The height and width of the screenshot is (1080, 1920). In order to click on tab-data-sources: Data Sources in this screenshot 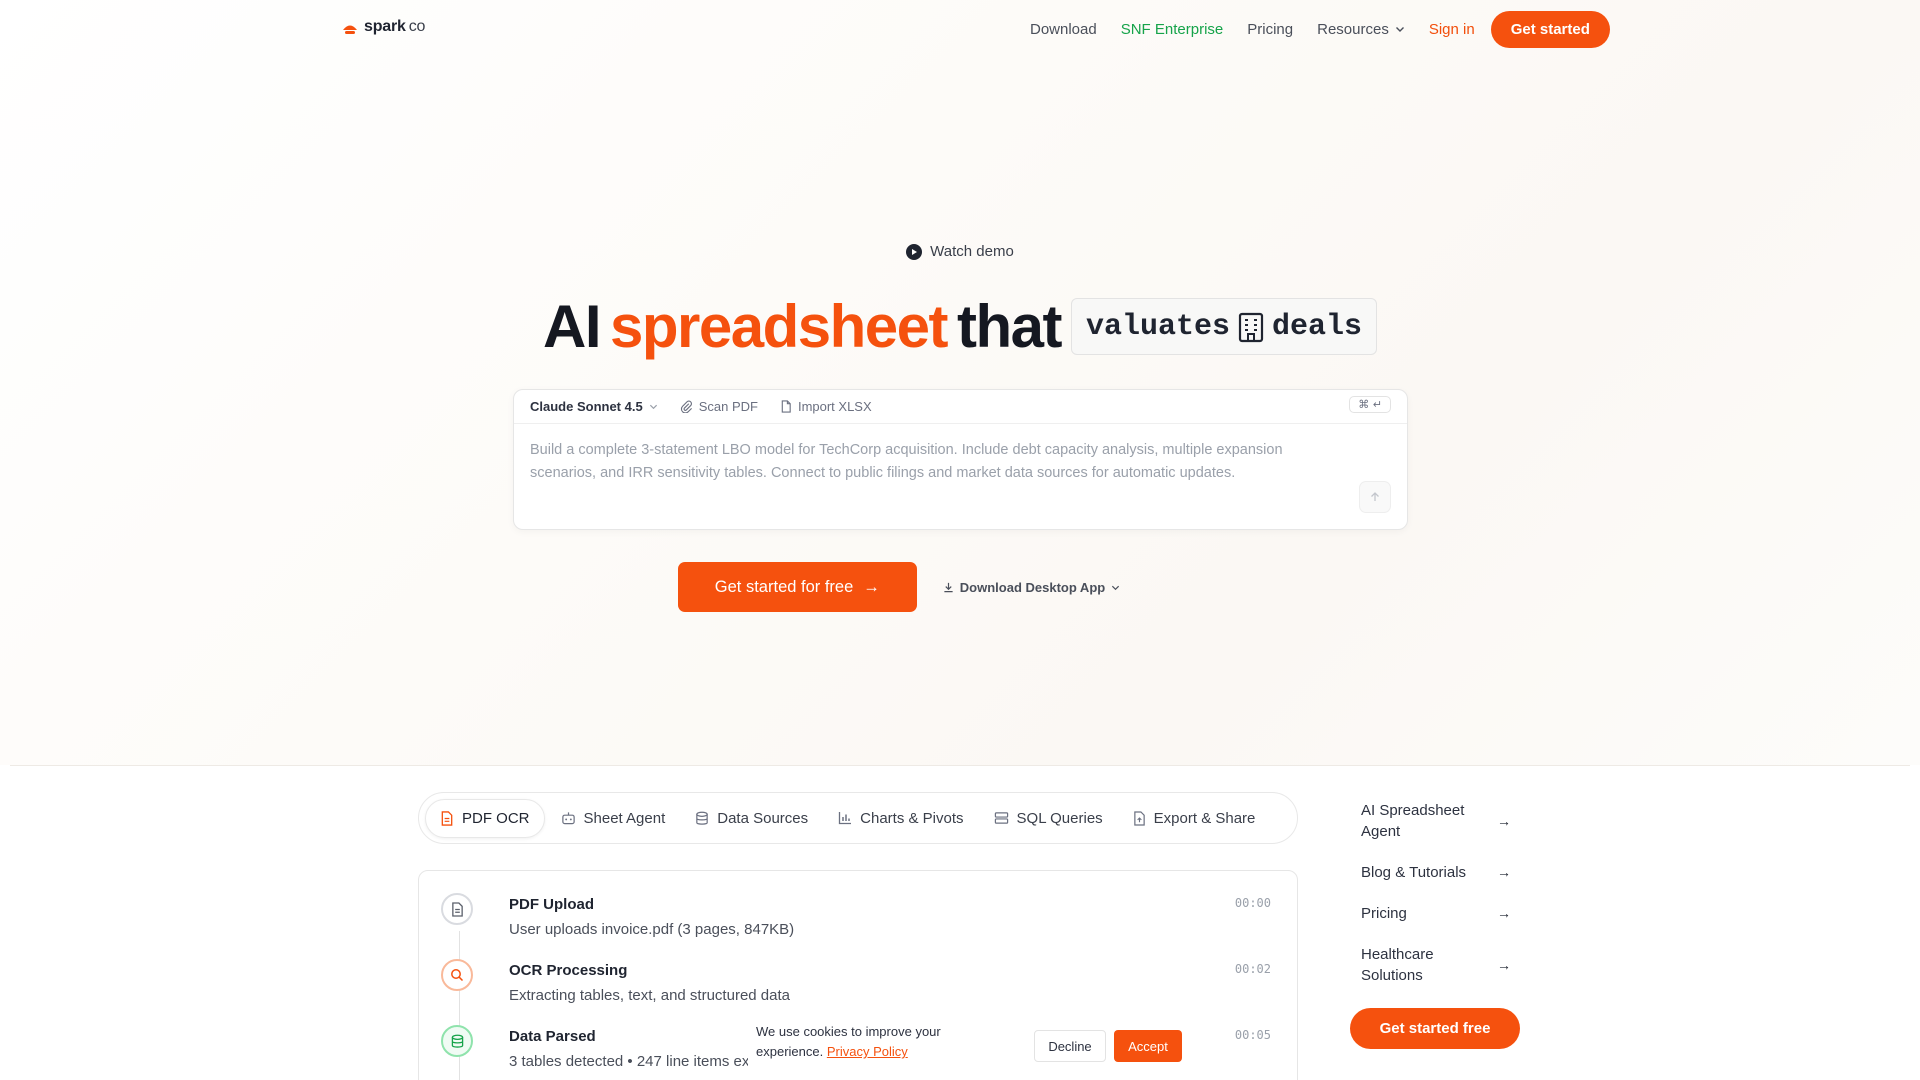, I will do `click(751, 818)`.